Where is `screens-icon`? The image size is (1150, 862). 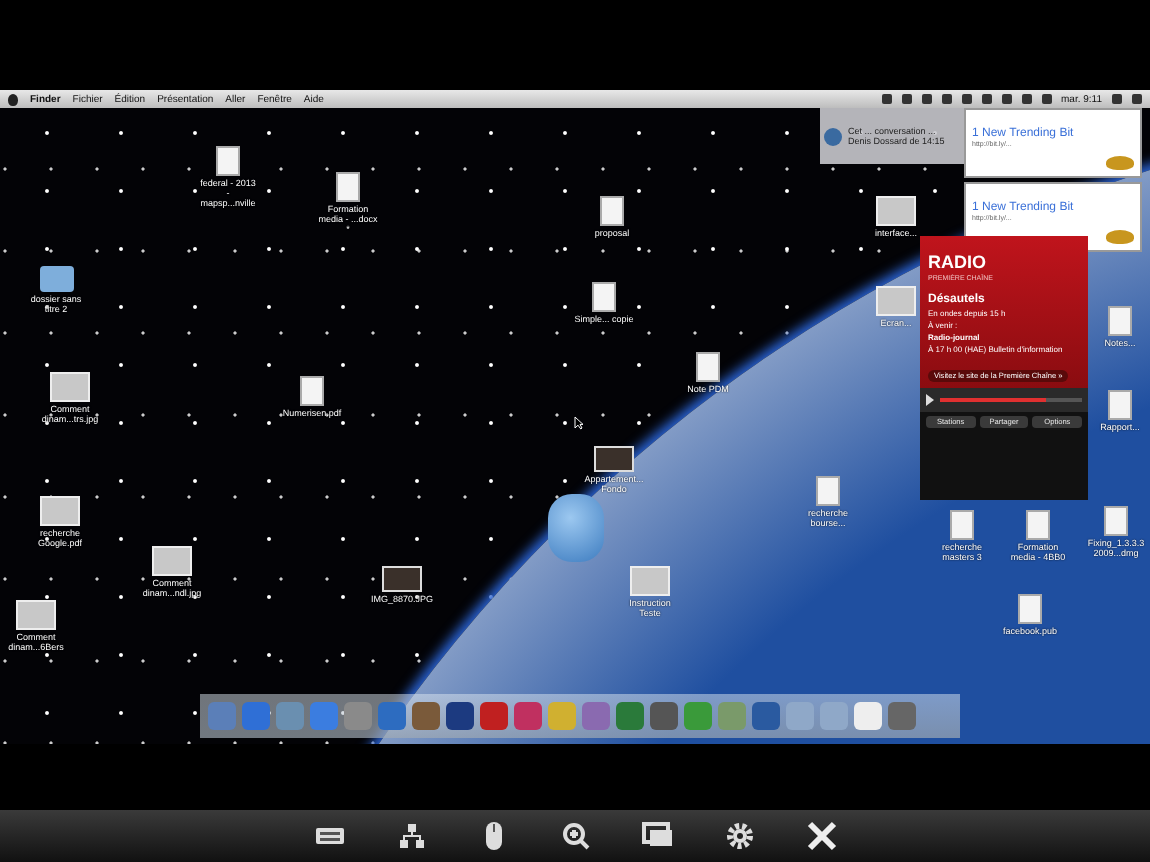
screens-icon is located at coordinates (657, 836).